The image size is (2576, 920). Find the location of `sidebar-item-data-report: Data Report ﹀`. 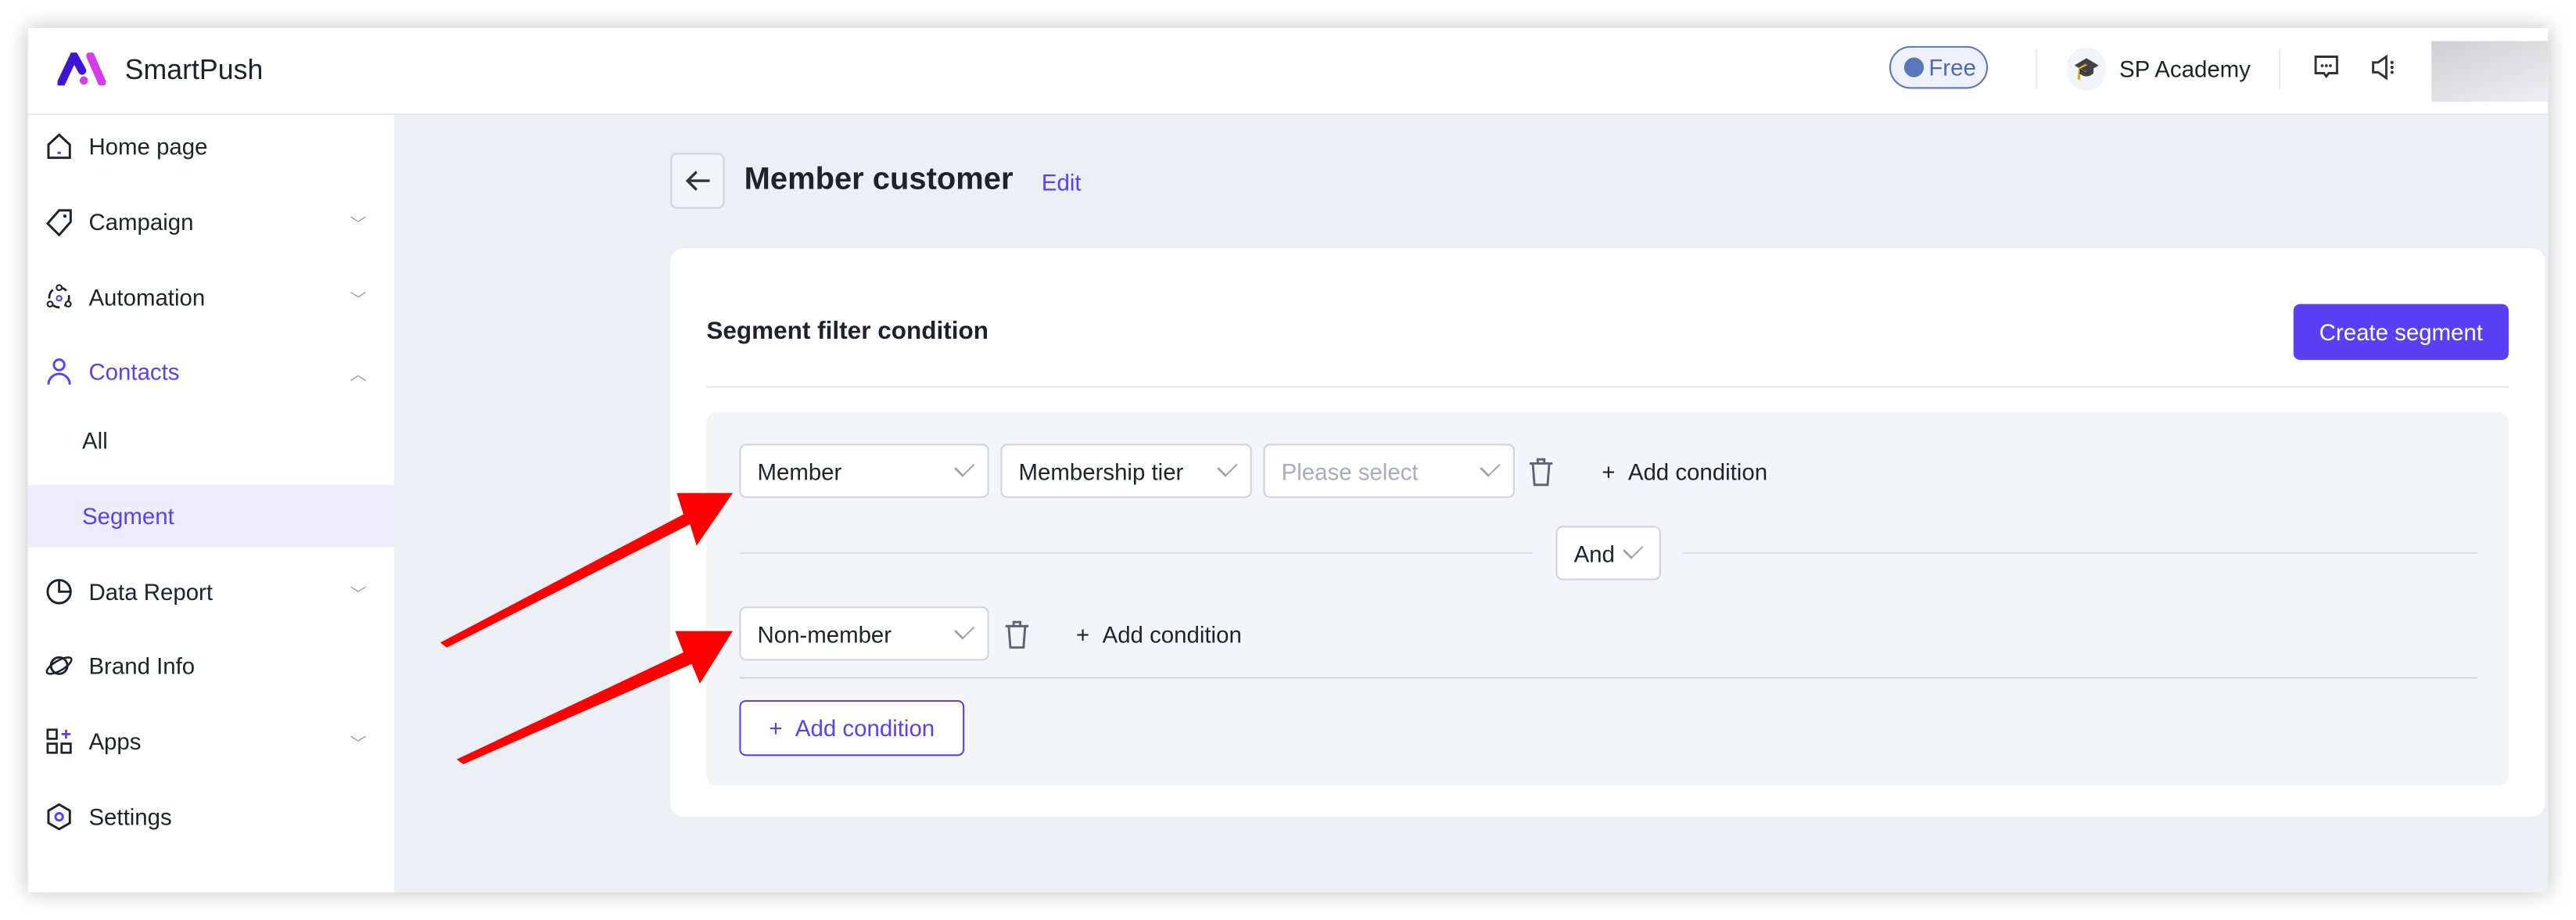

sidebar-item-data-report: Data Report ﹀ is located at coordinates (211, 591).